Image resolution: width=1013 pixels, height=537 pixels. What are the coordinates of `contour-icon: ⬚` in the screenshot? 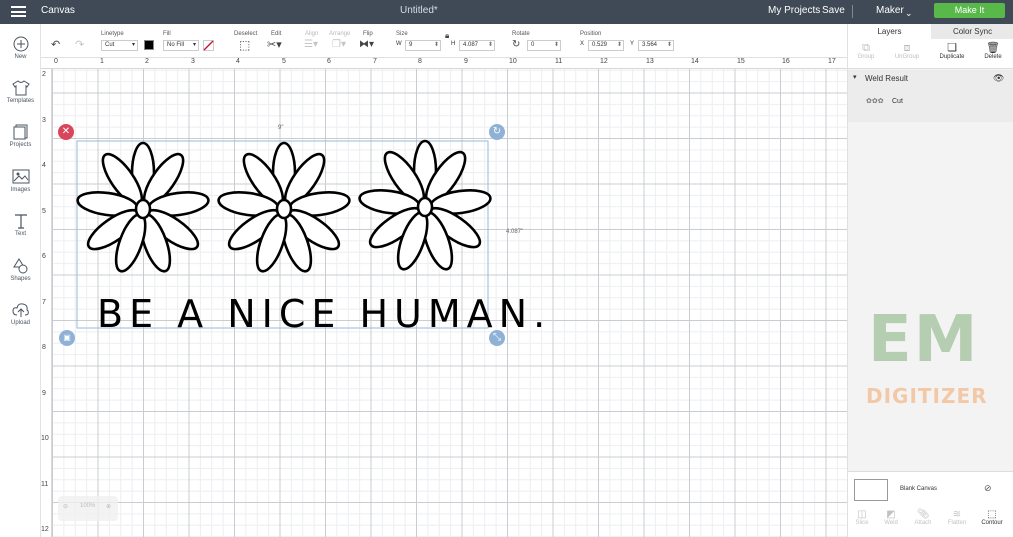 It's located at (992, 514).